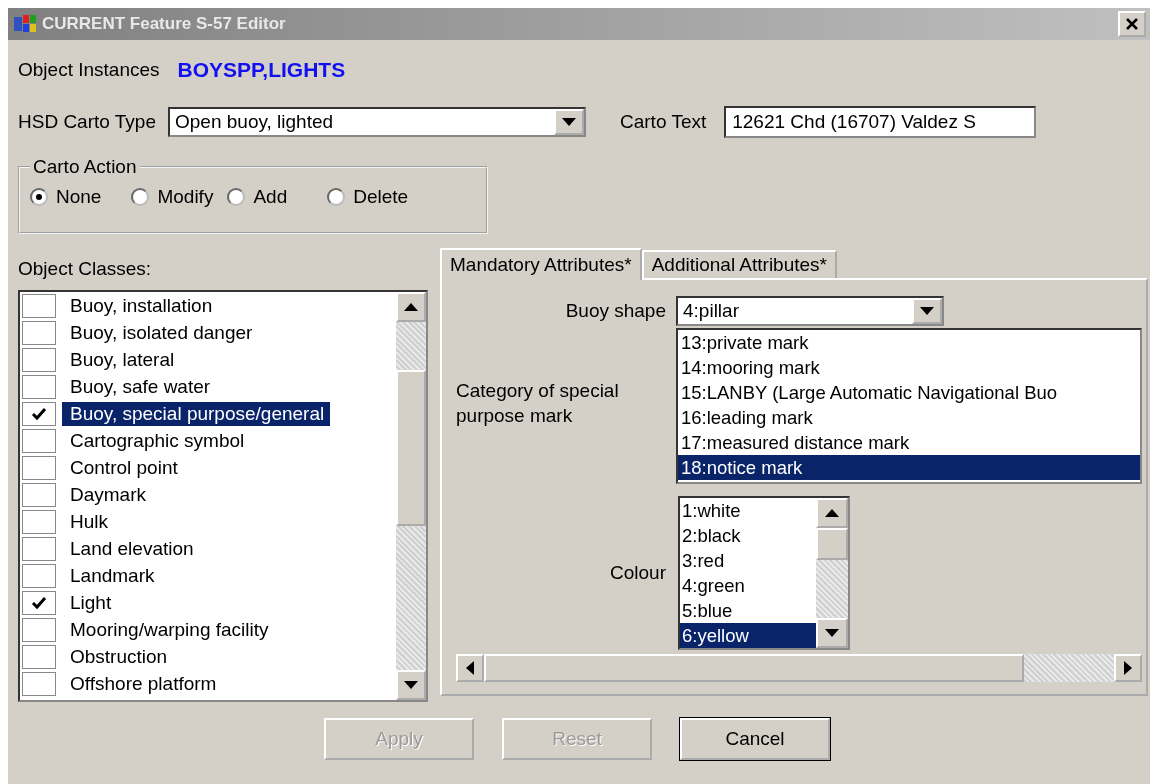 The height and width of the screenshot is (784, 1156). Describe the element at coordinates (748, 535) in the screenshot. I see `list-item: 2:black` at that location.